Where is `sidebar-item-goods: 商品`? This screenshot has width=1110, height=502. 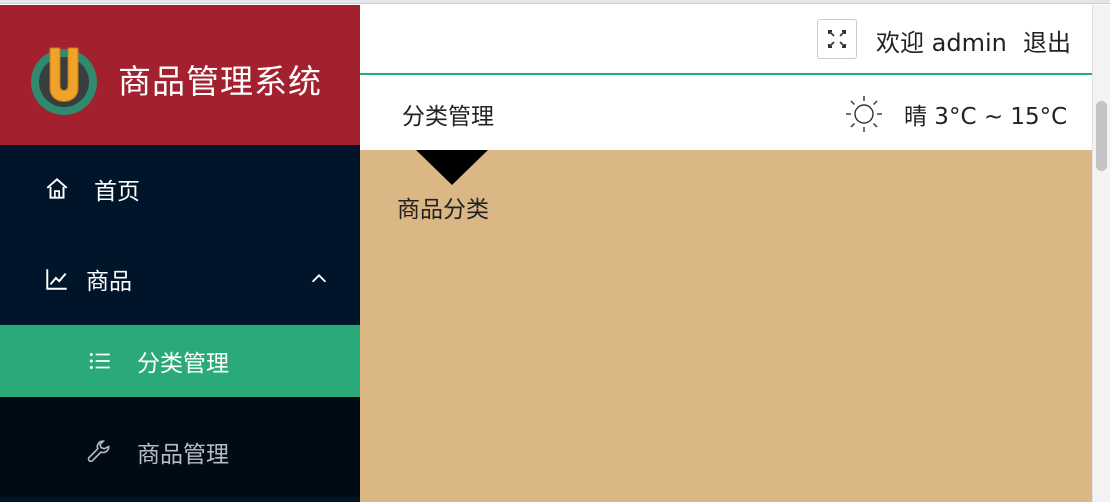 sidebar-item-goods: 商品 is located at coordinates (180, 279).